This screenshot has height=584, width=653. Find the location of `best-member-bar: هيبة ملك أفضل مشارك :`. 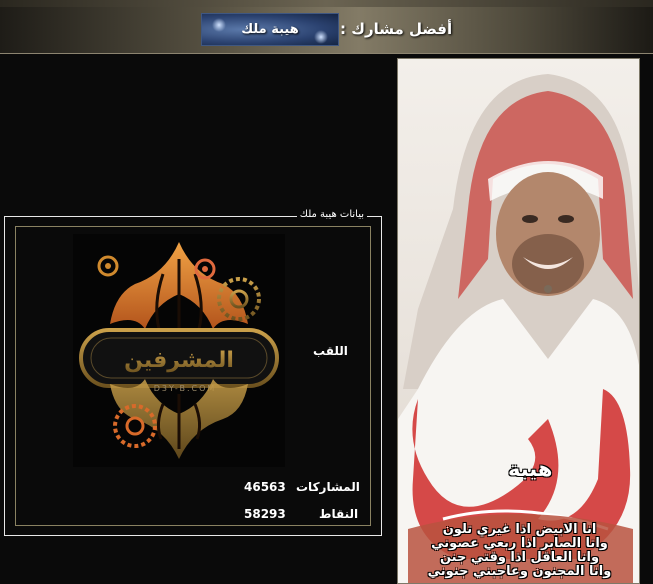

best-member-bar: هيبة ملك أفضل مشارك : is located at coordinates (326, 30).